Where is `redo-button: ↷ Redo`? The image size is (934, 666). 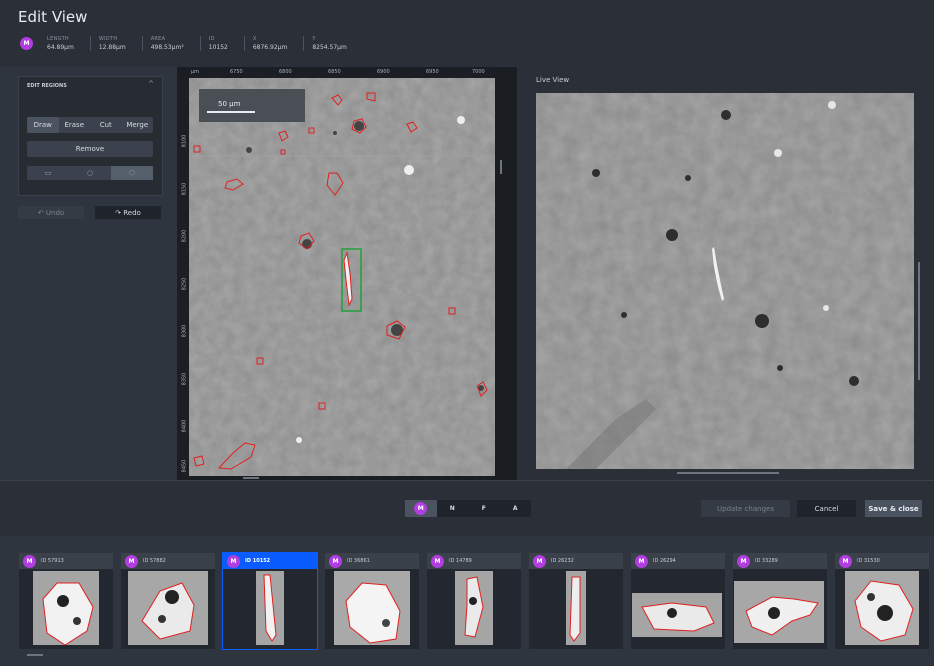
redo-button: ↷ Redo is located at coordinates (128, 212).